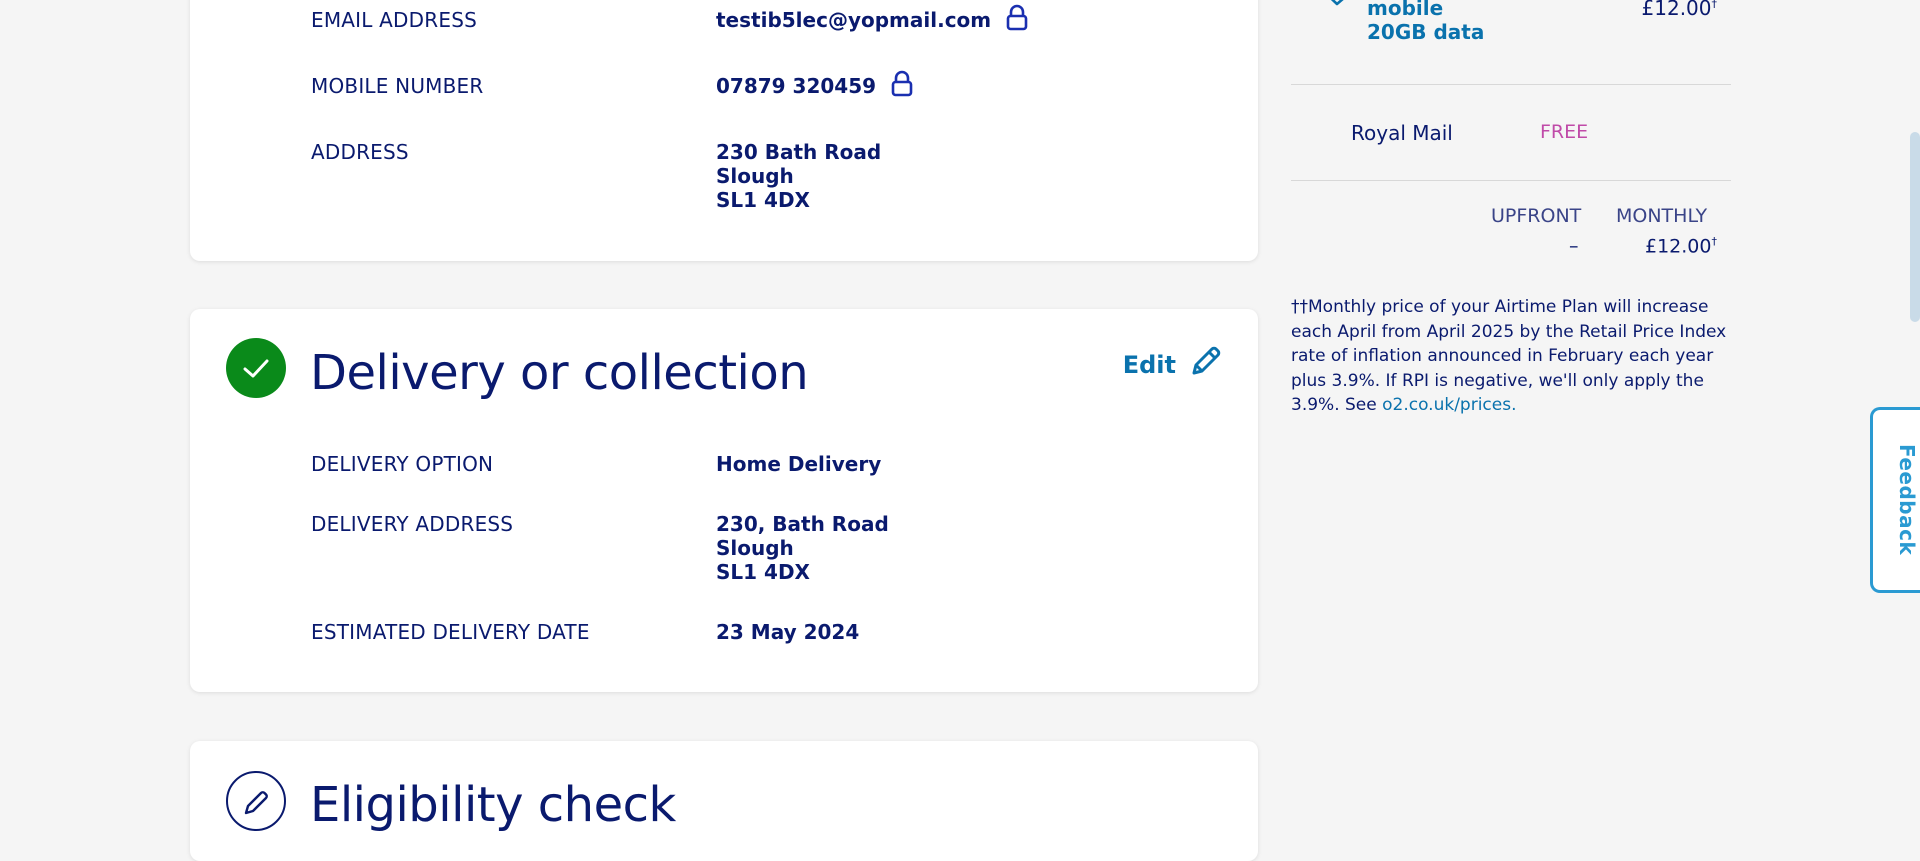 The height and width of the screenshot is (861, 1920). Describe the element at coordinates (802, 548) in the screenshot. I see `delivery-address-value: 230, Bath Road Slough SL1 4DX` at that location.